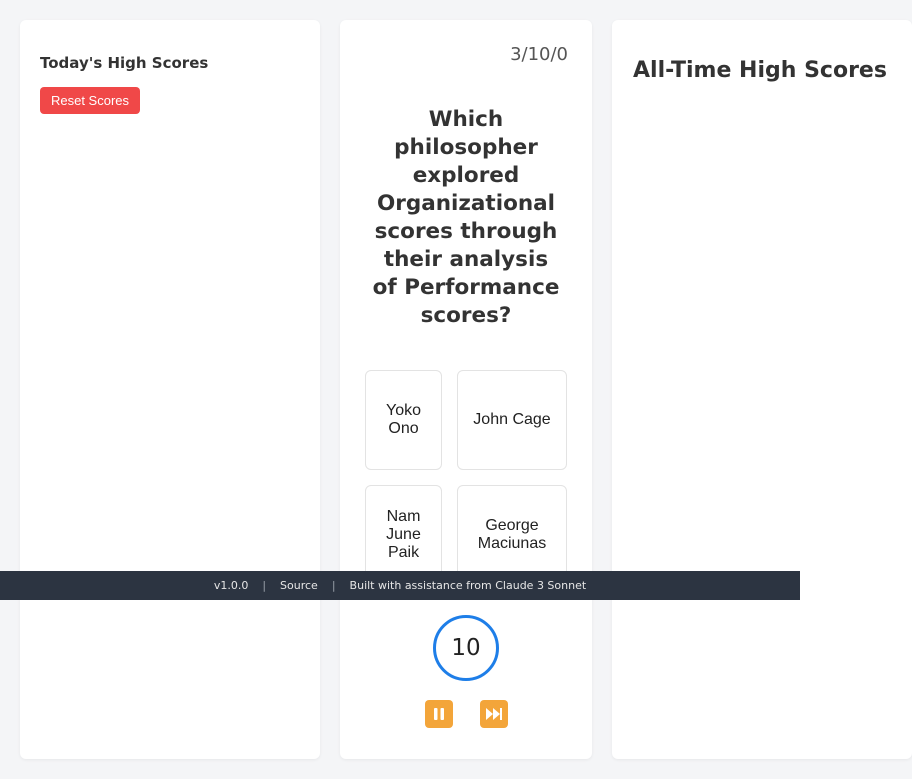  What do you see at coordinates (512, 535) in the screenshot?
I see `answer-option: George Maciunas` at bounding box center [512, 535].